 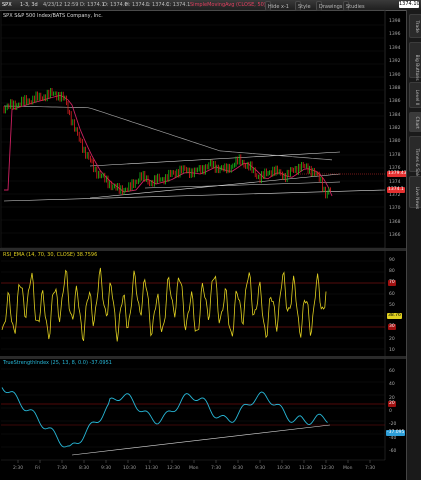 I want to click on price-tick-label: 1382, so click(x=395, y=128).